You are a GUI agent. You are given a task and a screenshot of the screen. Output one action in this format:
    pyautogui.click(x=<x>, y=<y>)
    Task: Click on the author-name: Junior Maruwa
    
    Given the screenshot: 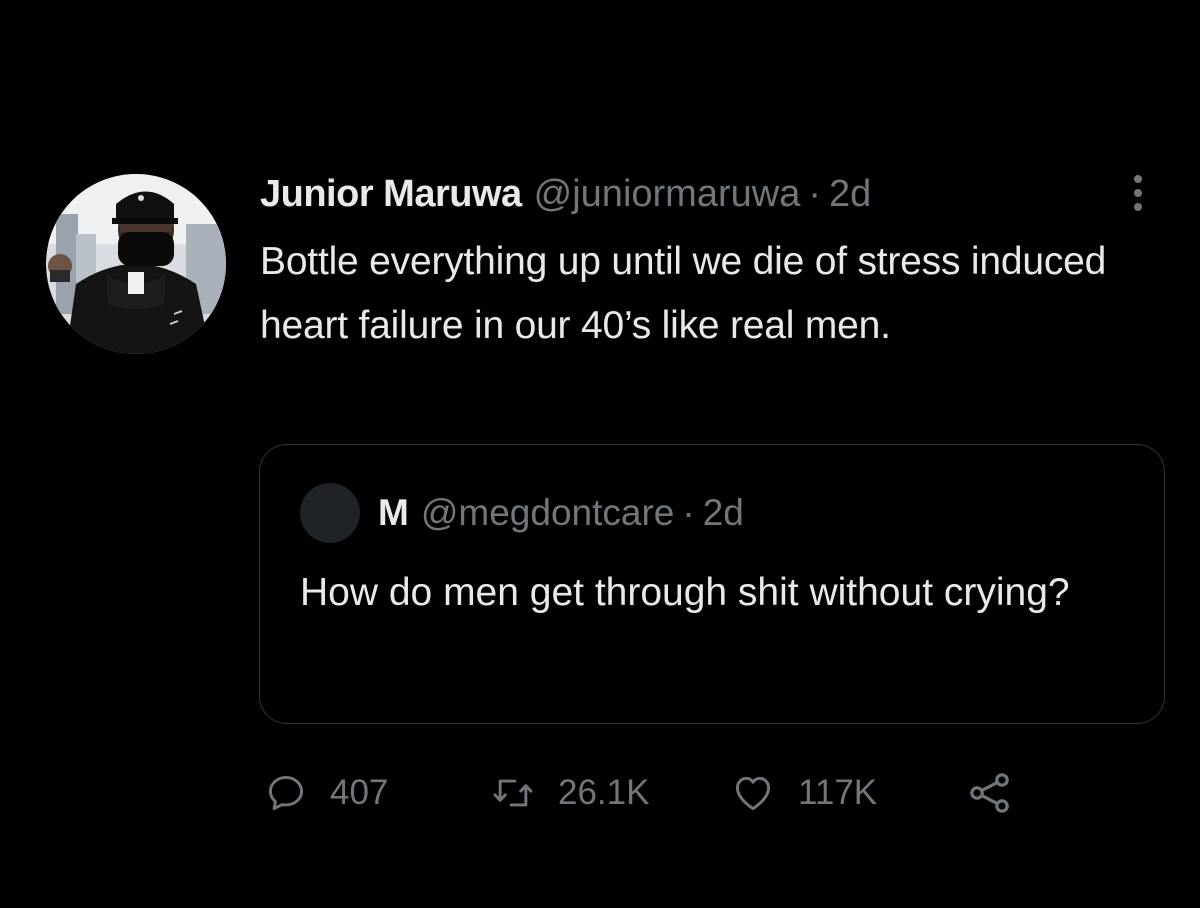 What is the action you would take?
    pyautogui.click(x=391, y=194)
    